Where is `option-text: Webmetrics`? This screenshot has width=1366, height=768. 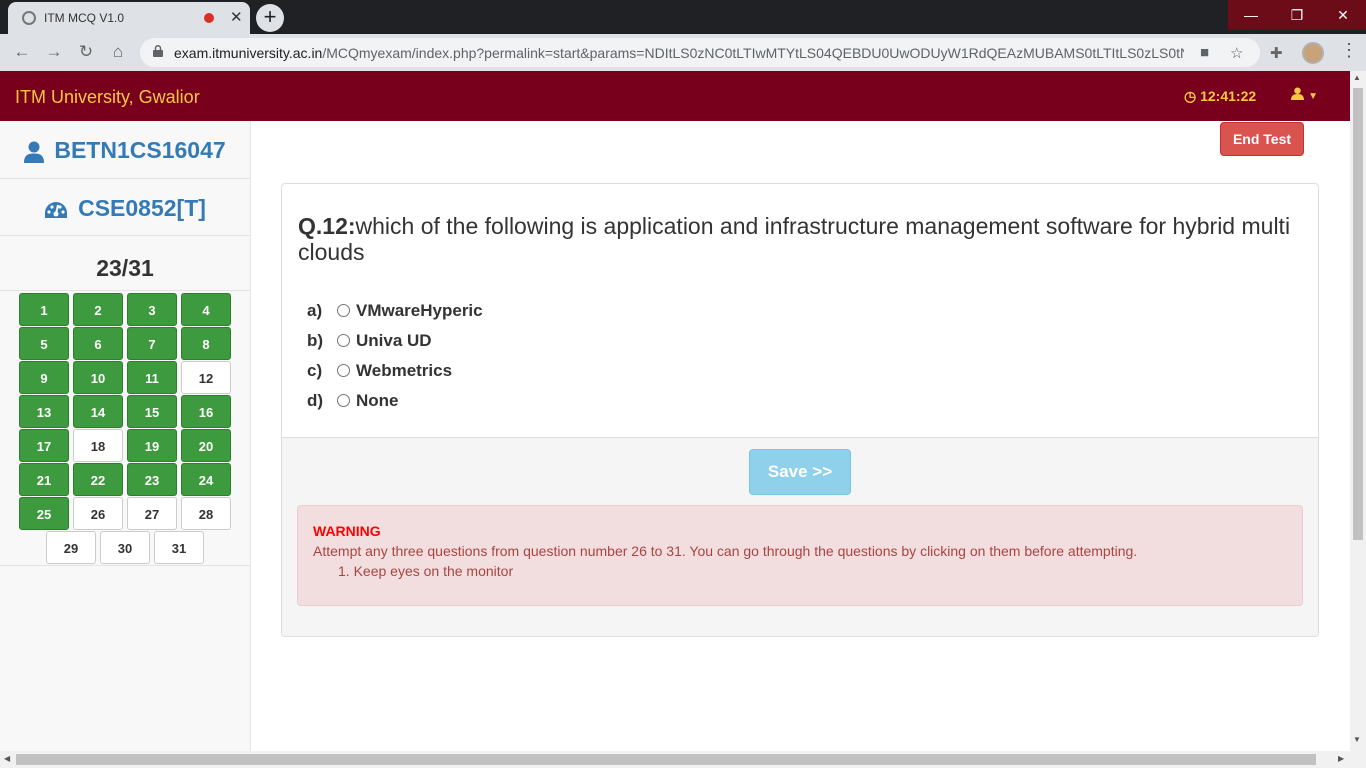
option-text: Webmetrics is located at coordinates (404, 370).